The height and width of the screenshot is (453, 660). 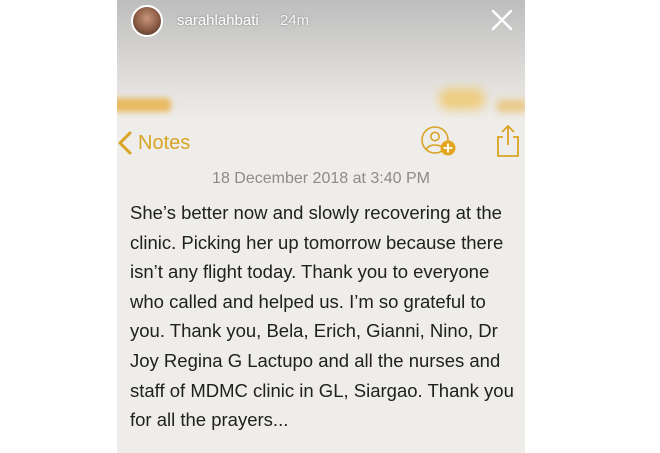 I want to click on chevron-left-icon, so click(x=125, y=143).